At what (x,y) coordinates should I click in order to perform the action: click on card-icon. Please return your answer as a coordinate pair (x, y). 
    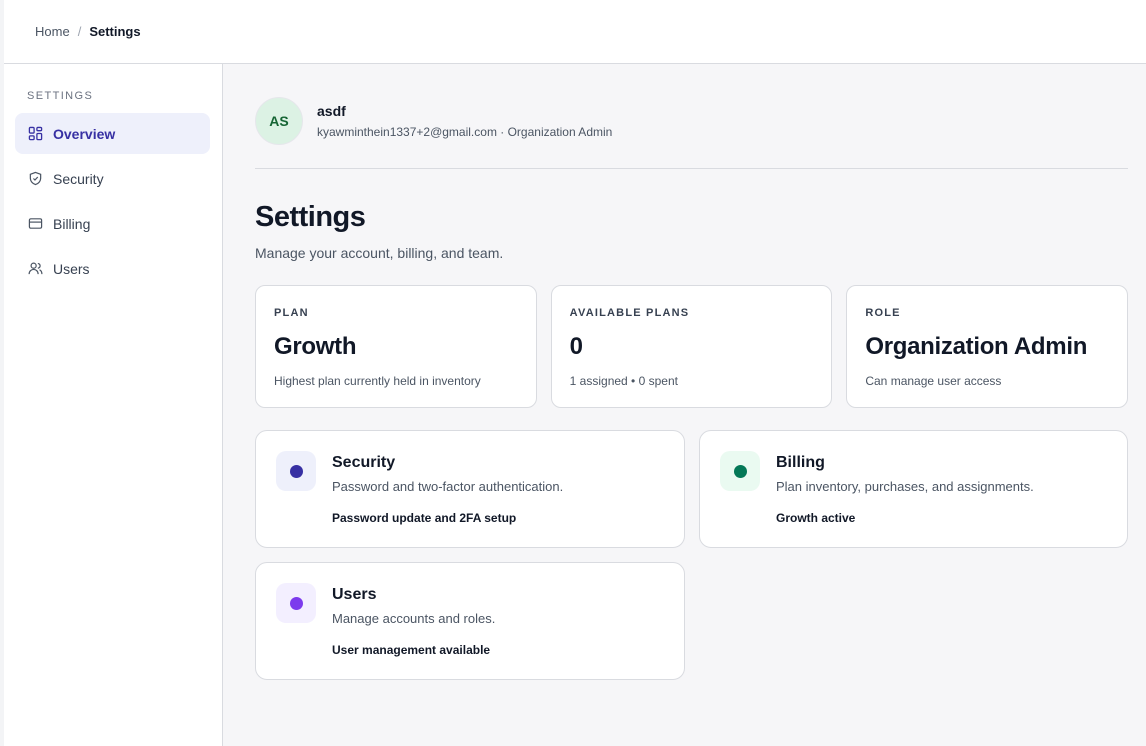
    Looking at the image, I should click on (35, 224).